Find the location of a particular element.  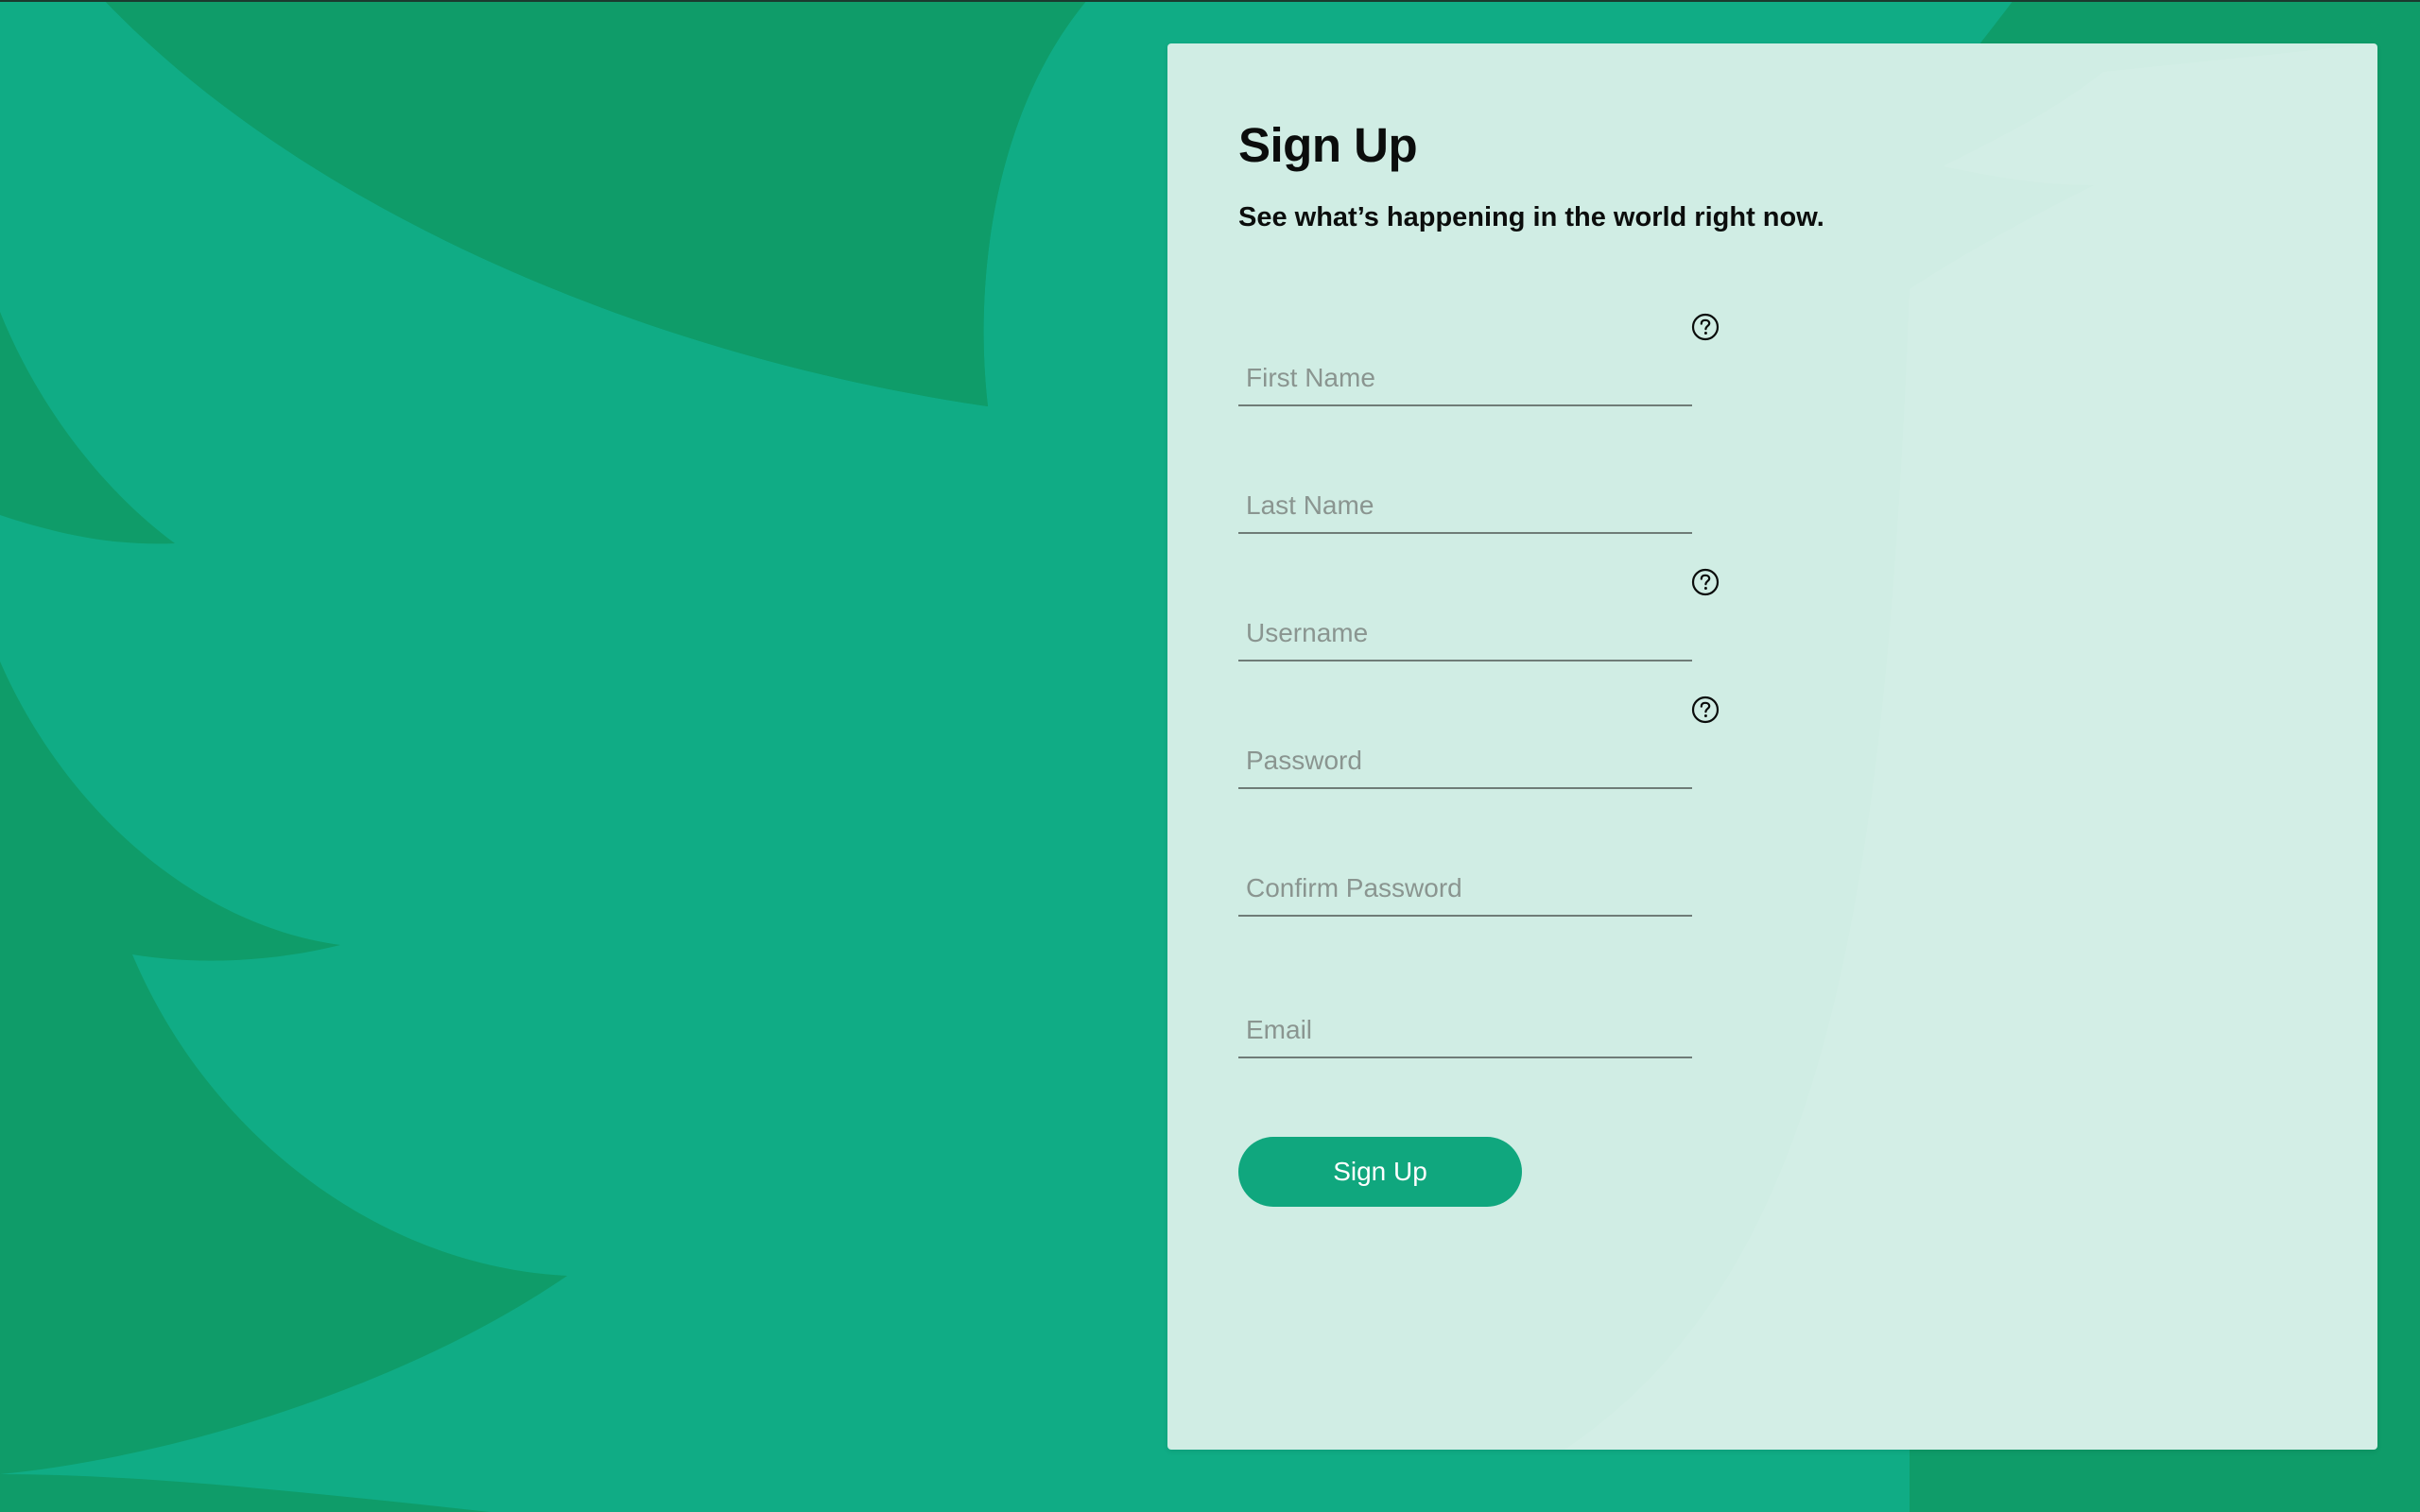

email-input is located at coordinates (1465, 1032).